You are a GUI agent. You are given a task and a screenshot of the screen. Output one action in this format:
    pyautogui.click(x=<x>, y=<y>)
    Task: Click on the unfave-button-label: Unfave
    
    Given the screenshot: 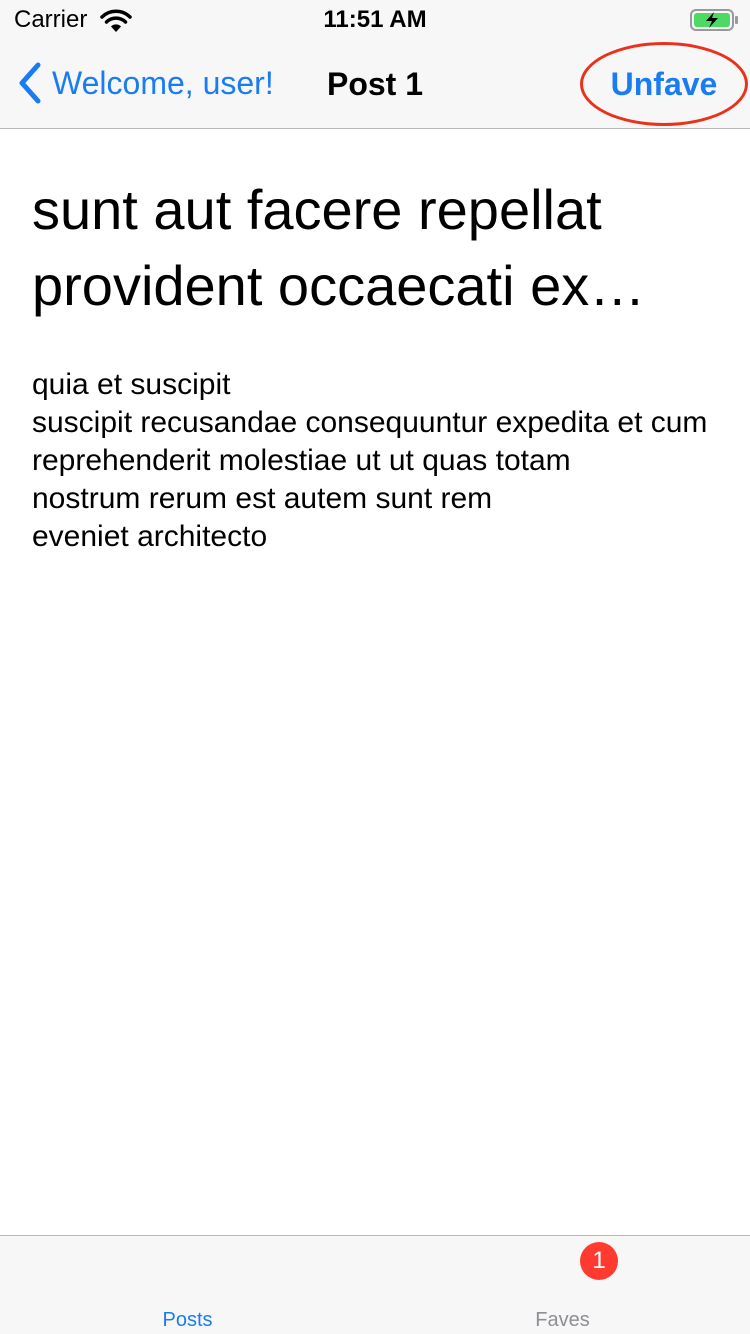 What is the action you would take?
    pyautogui.click(x=664, y=83)
    